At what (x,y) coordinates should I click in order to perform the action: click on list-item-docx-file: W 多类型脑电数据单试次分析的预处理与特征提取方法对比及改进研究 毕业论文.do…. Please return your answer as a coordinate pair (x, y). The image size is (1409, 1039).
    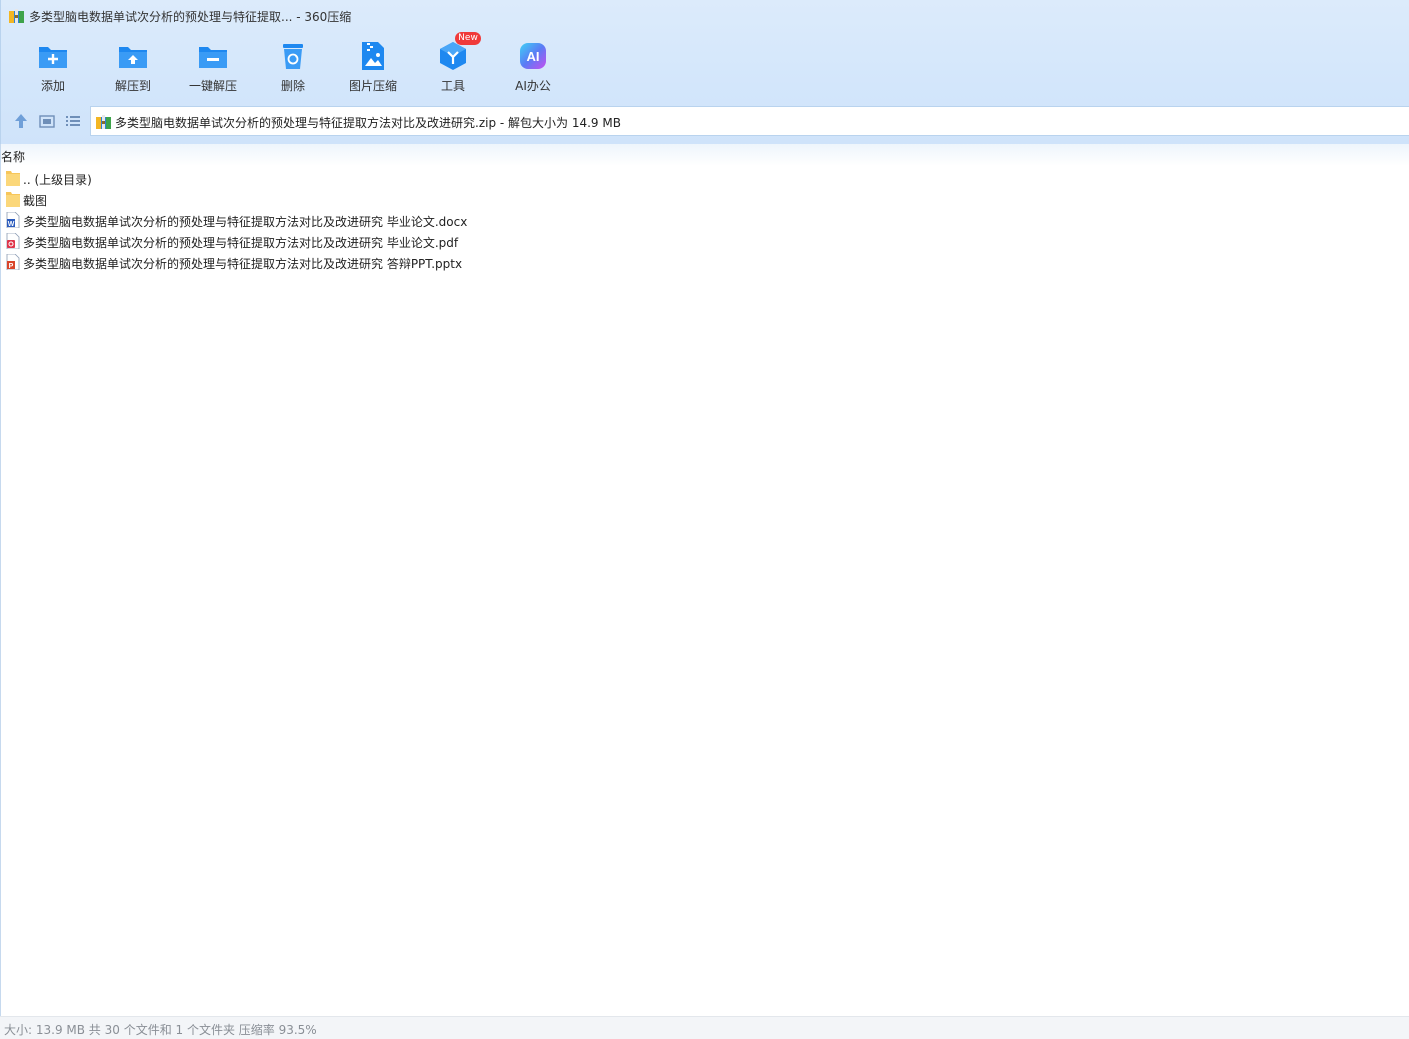
    Looking at the image, I should click on (704, 220).